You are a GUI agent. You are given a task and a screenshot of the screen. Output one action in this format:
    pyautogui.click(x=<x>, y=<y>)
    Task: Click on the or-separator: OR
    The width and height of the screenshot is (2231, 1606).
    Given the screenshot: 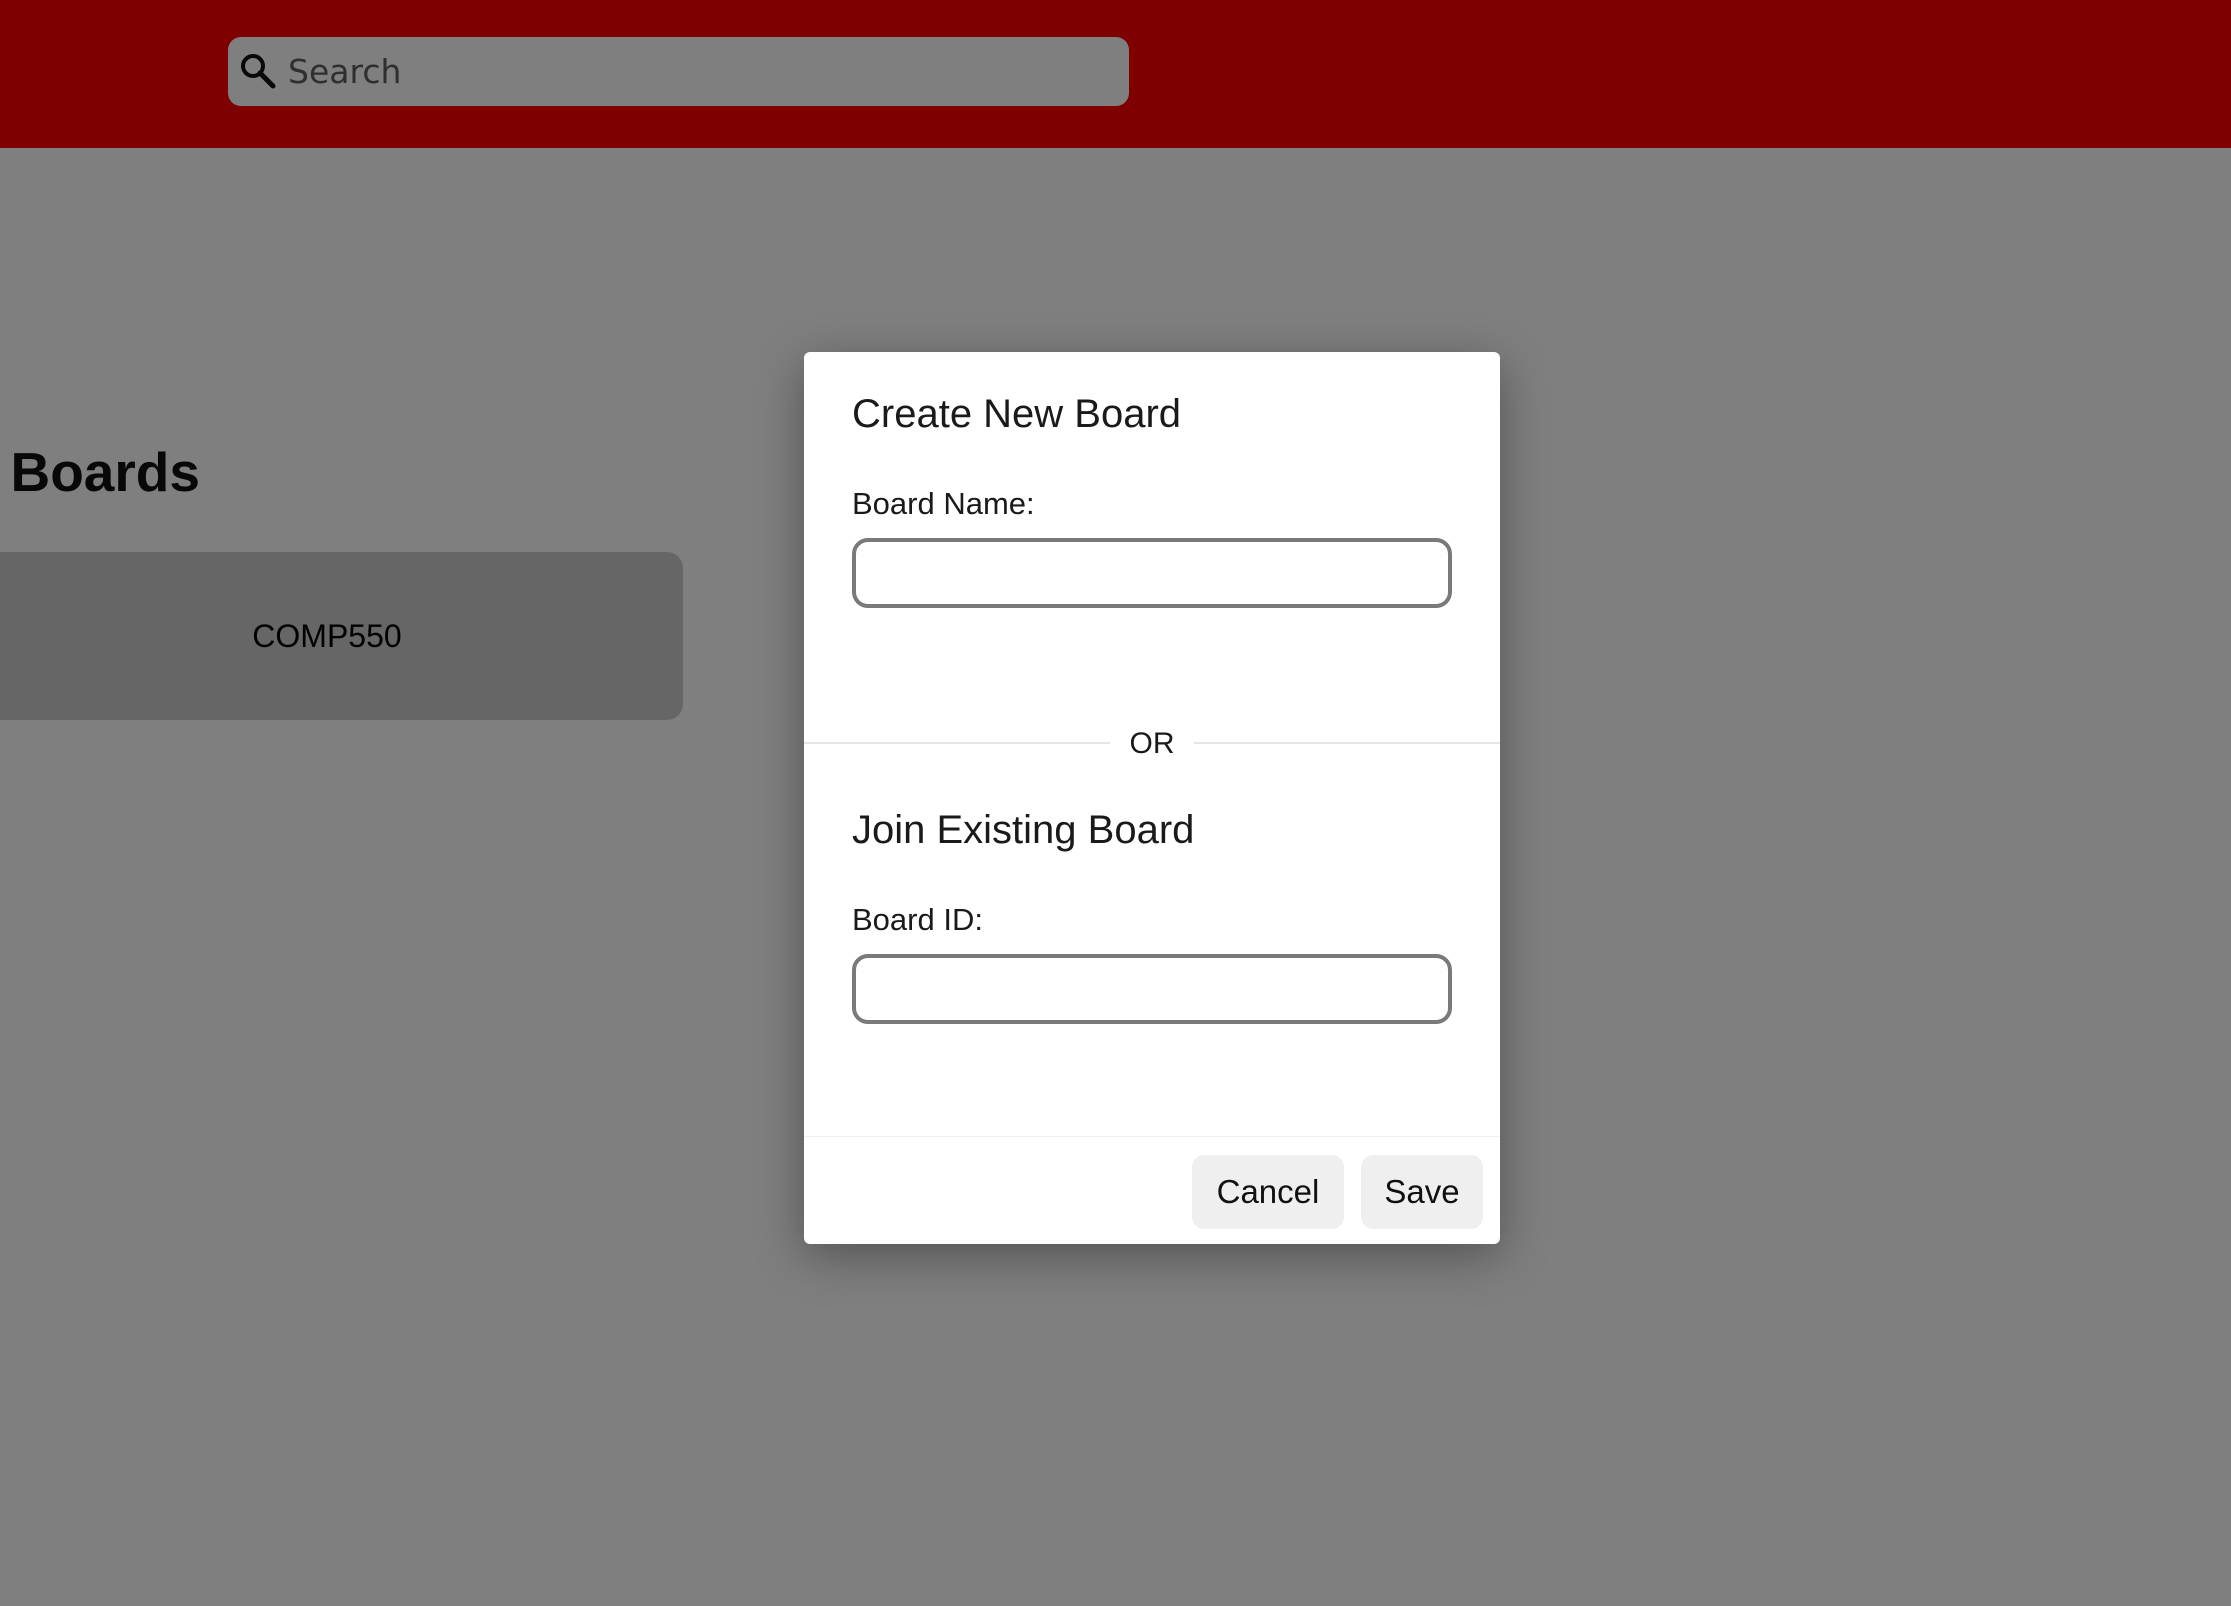 What is the action you would take?
    pyautogui.click(x=1152, y=744)
    